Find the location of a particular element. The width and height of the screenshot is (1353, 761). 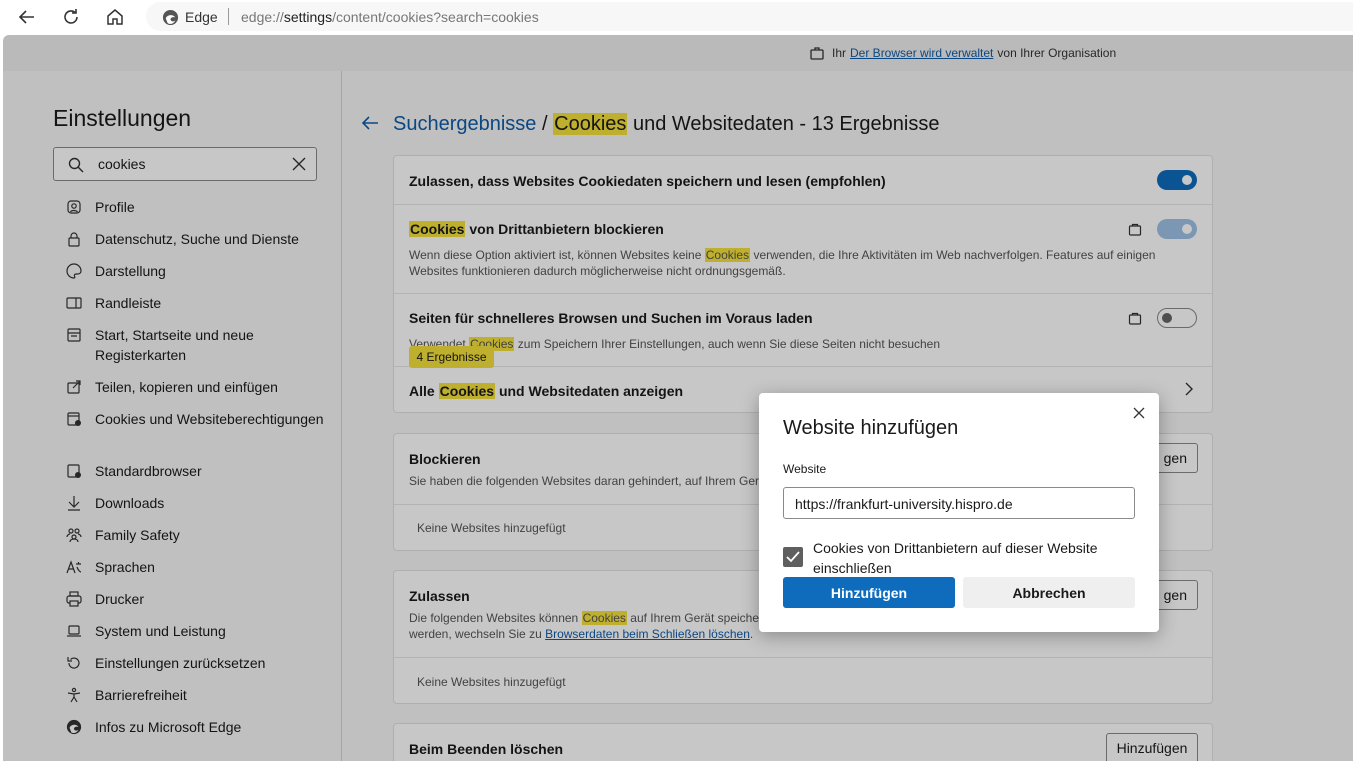

website-field-label: Website is located at coordinates (805, 469).